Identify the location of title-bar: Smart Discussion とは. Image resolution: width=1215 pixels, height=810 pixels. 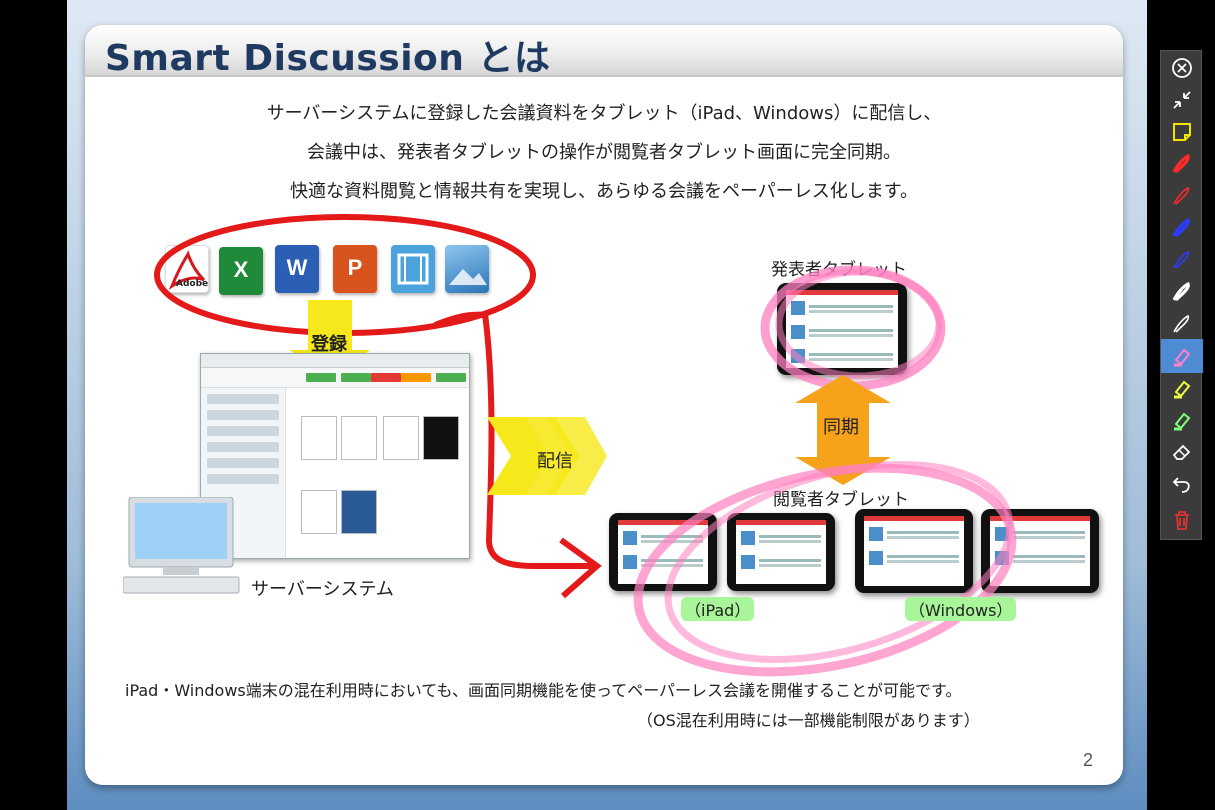
(604, 52).